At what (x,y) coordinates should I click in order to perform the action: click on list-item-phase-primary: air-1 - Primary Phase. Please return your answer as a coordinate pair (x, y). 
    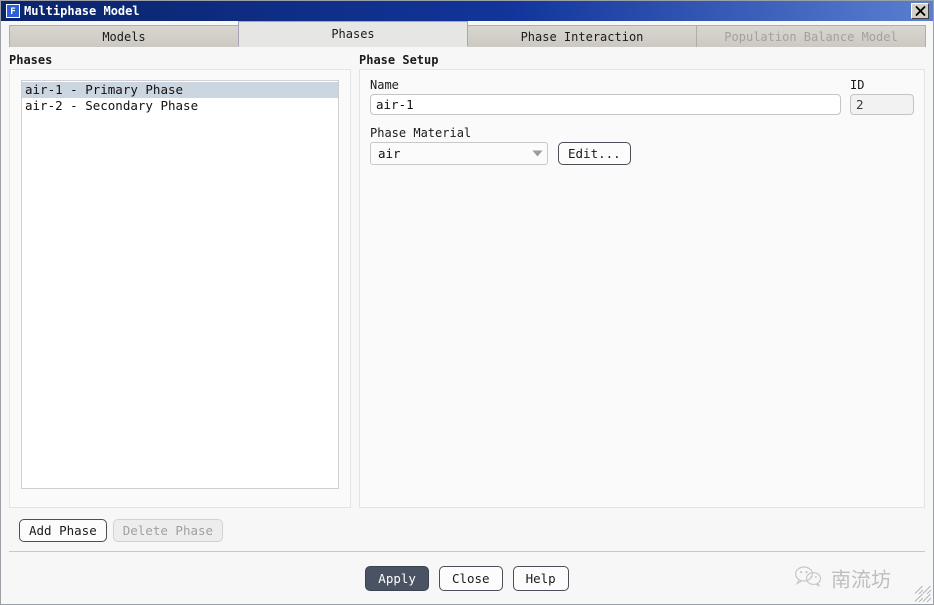
    Looking at the image, I should click on (180, 90).